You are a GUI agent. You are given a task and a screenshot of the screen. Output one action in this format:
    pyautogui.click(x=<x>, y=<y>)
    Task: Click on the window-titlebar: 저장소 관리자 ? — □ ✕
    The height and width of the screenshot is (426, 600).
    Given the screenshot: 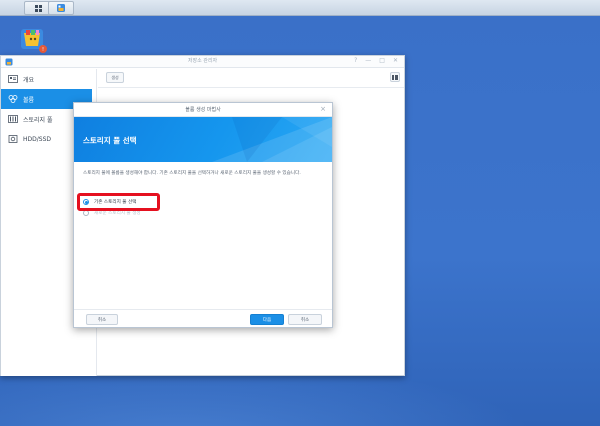 What is the action you would take?
    pyautogui.click(x=202, y=62)
    